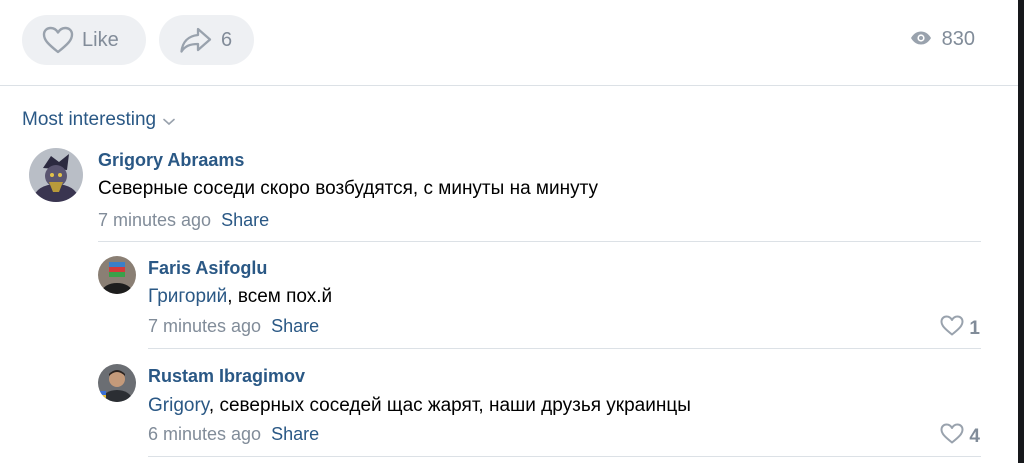  What do you see at coordinates (169, 121) in the screenshot?
I see `chevron-down-icon` at bounding box center [169, 121].